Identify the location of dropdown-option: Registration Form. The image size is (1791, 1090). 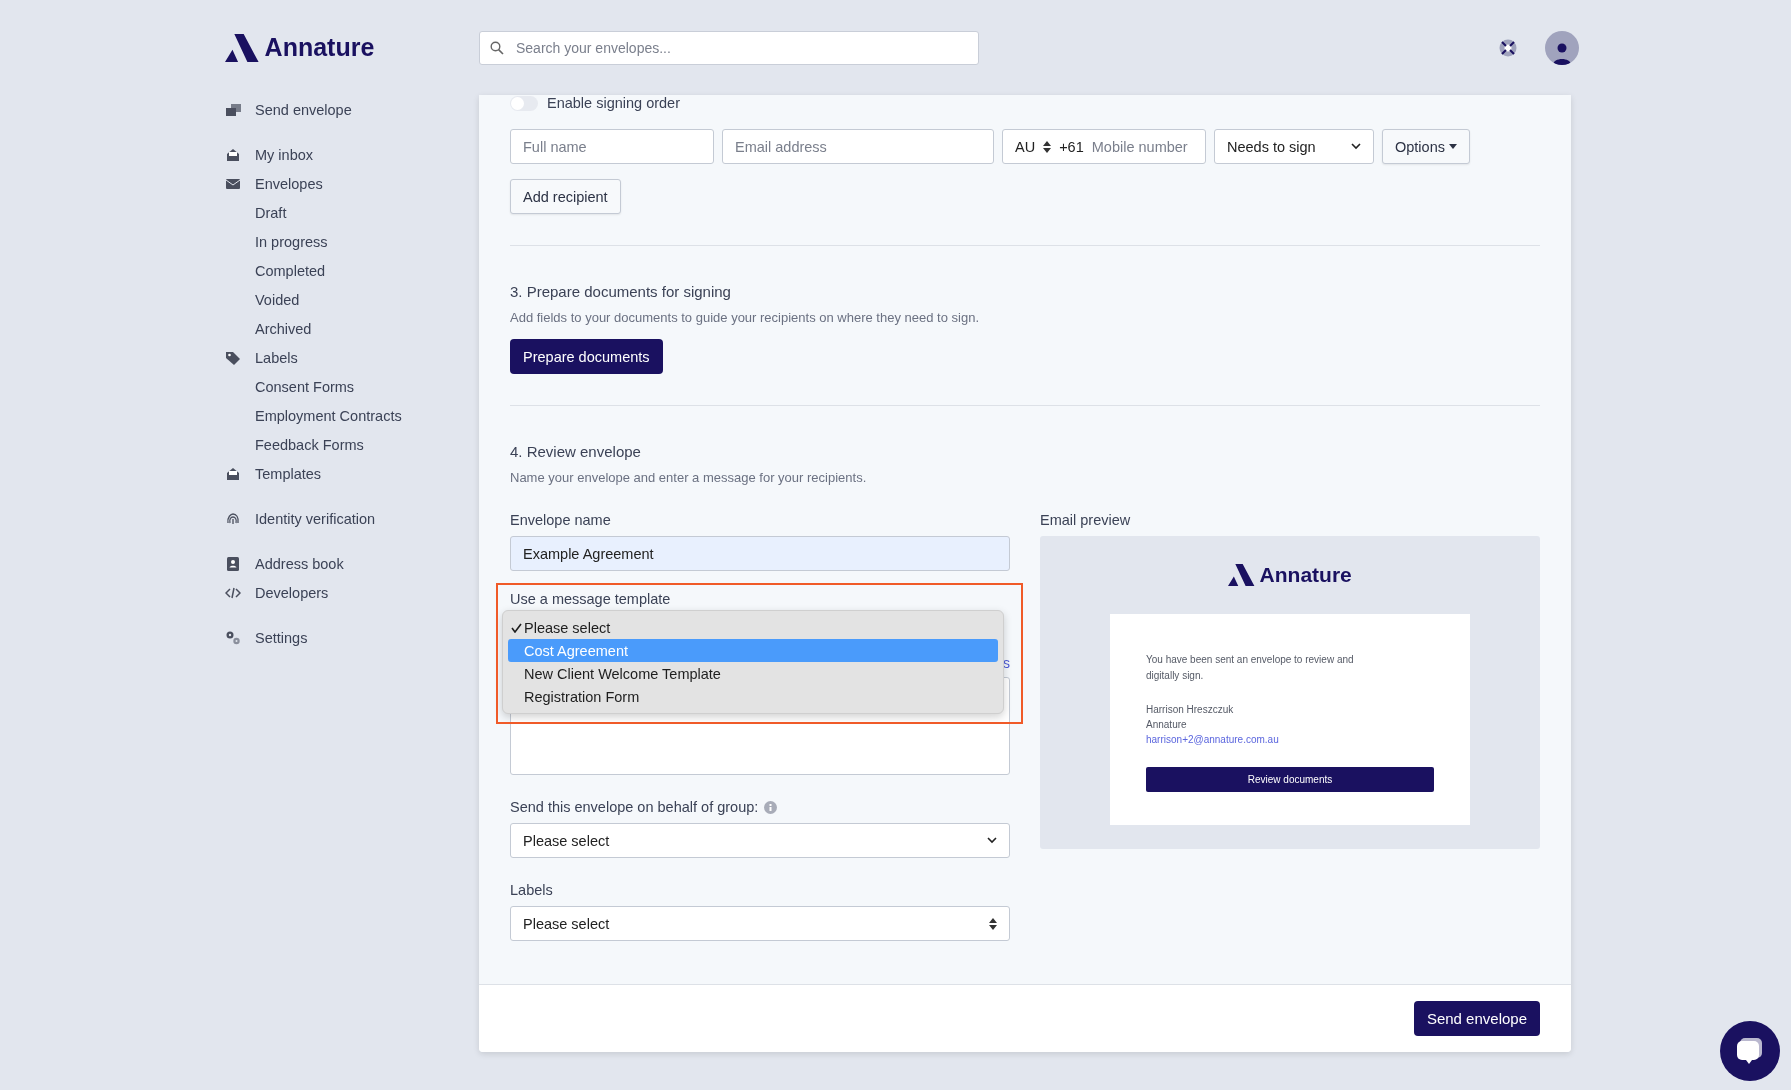
(753, 696).